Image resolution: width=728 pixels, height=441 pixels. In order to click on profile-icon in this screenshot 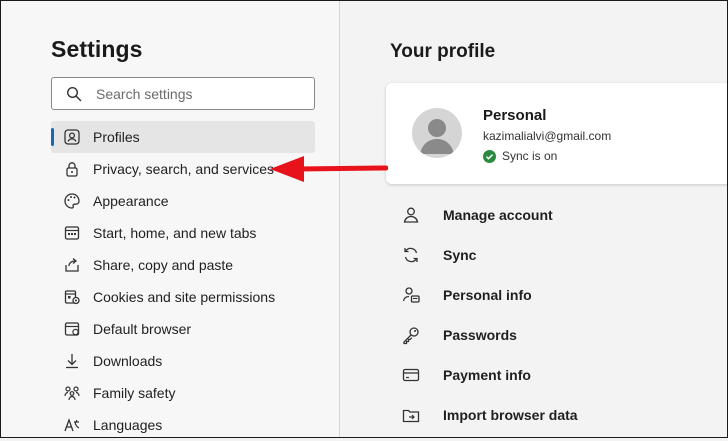, I will do `click(72, 137)`.